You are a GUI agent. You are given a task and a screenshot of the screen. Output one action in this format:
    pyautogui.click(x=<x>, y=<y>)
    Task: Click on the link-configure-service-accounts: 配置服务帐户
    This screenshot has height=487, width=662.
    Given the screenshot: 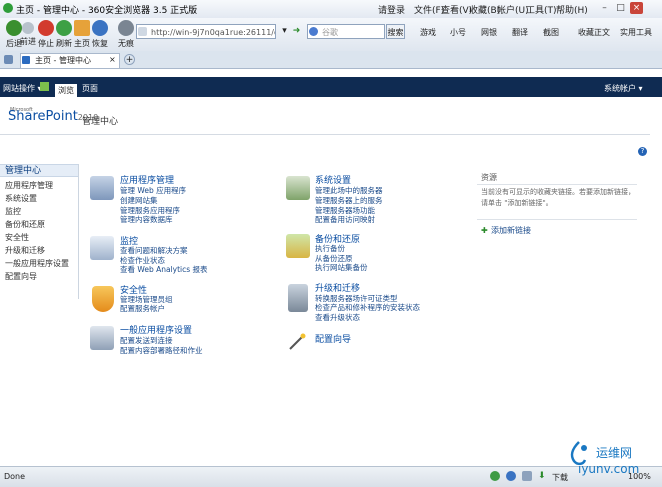 What is the action you would take?
    pyautogui.click(x=142, y=308)
    